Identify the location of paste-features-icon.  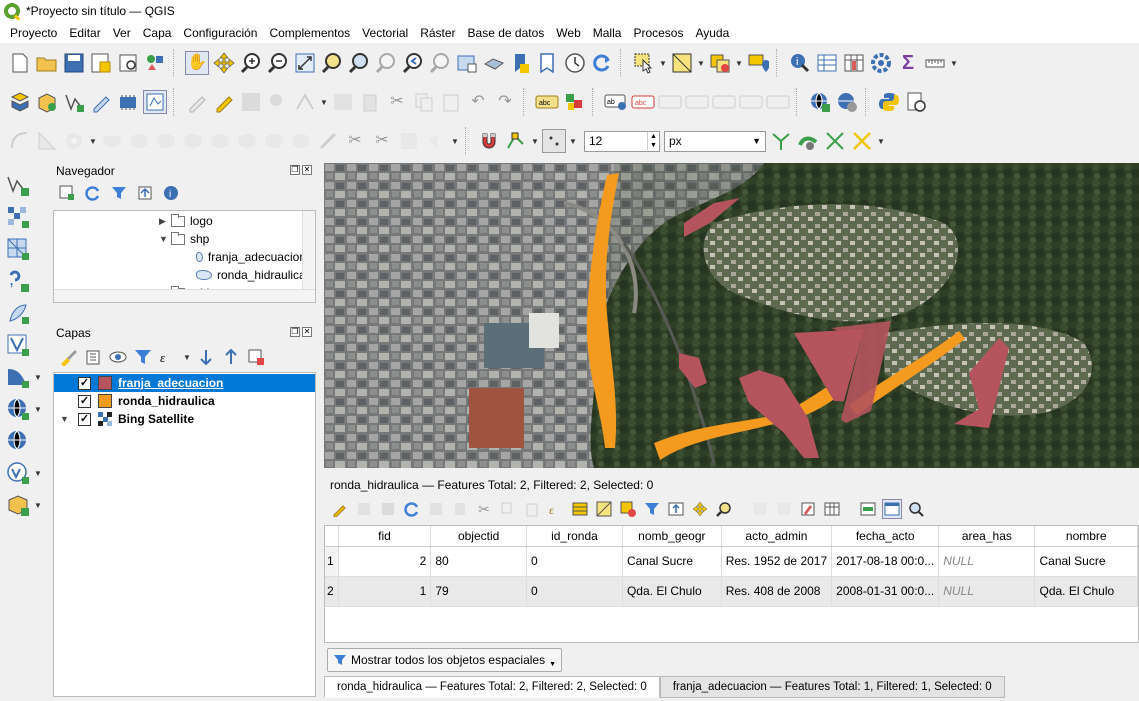
(451, 102).